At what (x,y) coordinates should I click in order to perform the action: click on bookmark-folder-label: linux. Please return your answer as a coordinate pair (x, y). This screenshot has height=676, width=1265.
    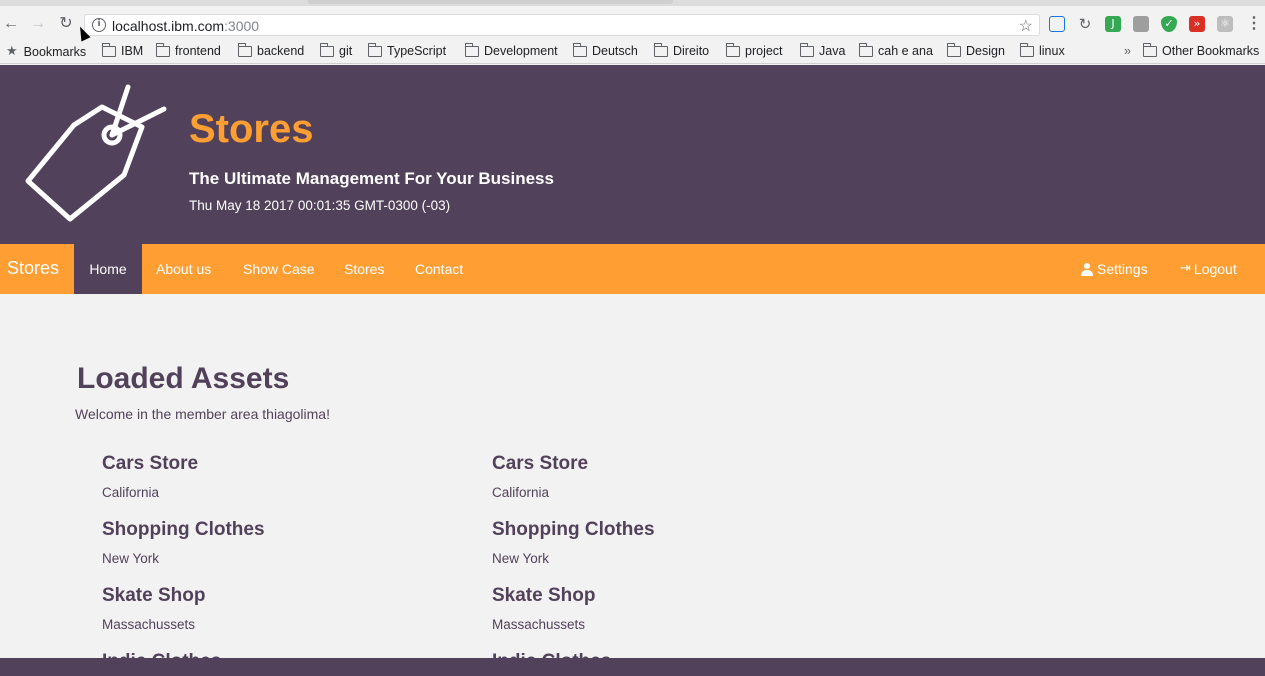
    Looking at the image, I should click on (1052, 51).